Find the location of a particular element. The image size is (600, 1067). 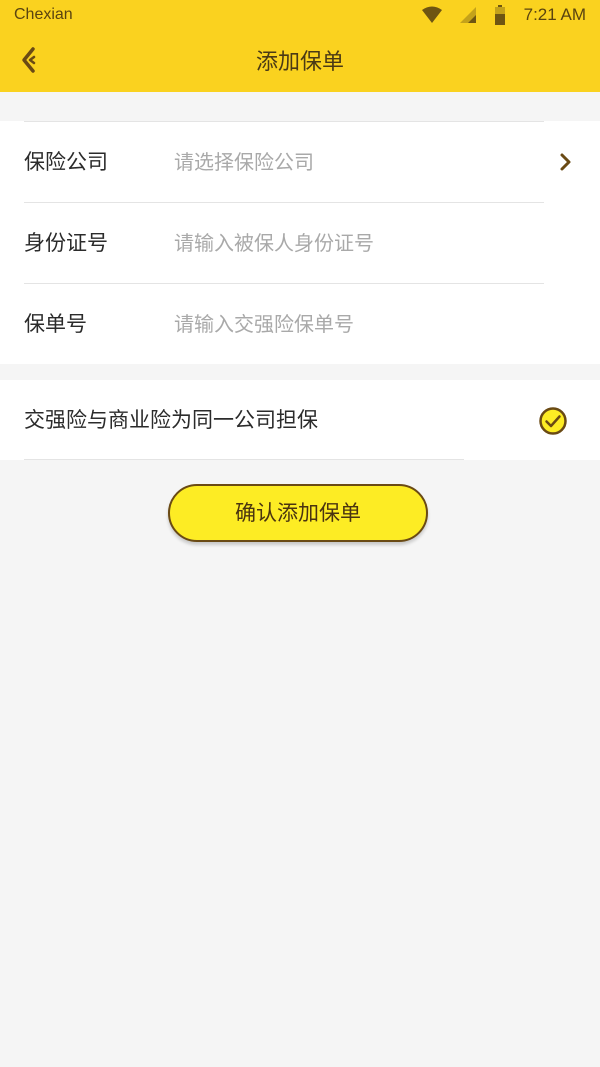

status-time: 7:21 AM is located at coordinates (554, 14).